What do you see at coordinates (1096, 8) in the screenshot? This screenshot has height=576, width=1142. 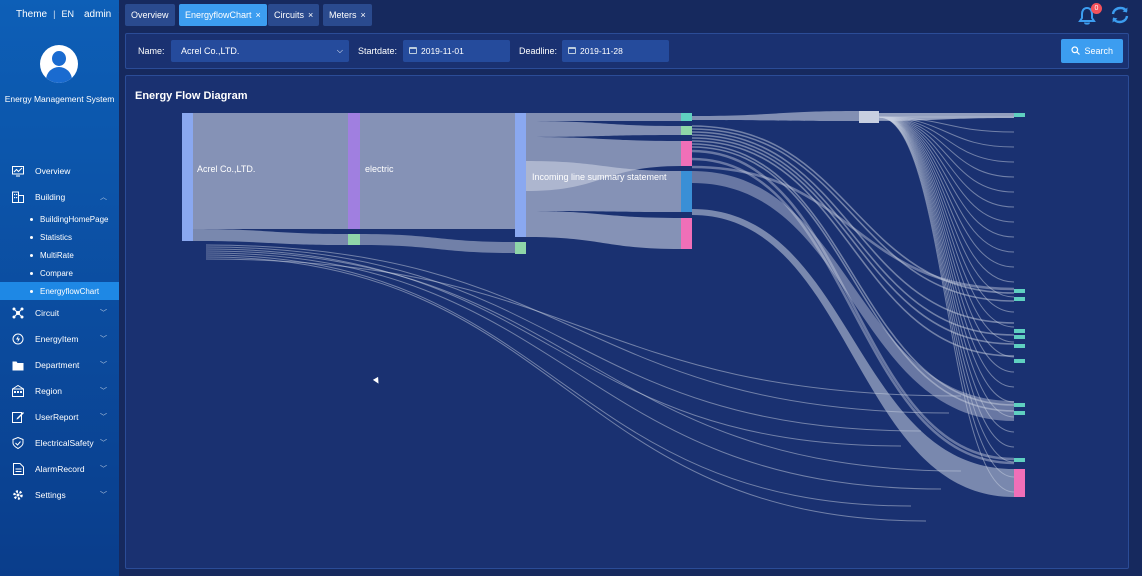 I see `notification-badge: 0` at bounding box center [1096, 8].